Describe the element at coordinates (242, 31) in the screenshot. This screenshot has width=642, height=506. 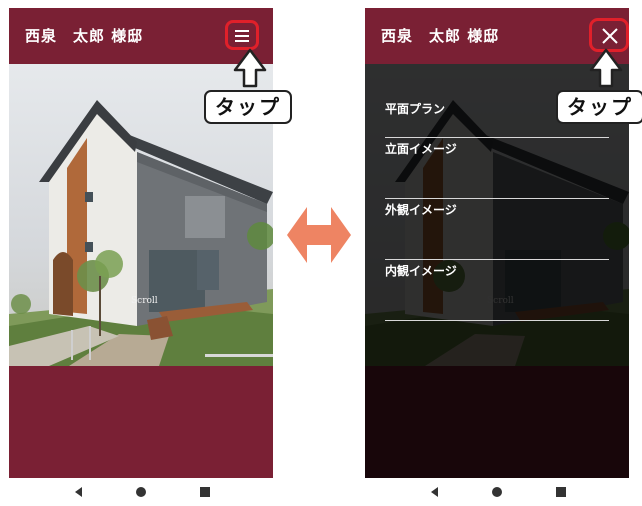
I see `hamburger-icon` at that location.